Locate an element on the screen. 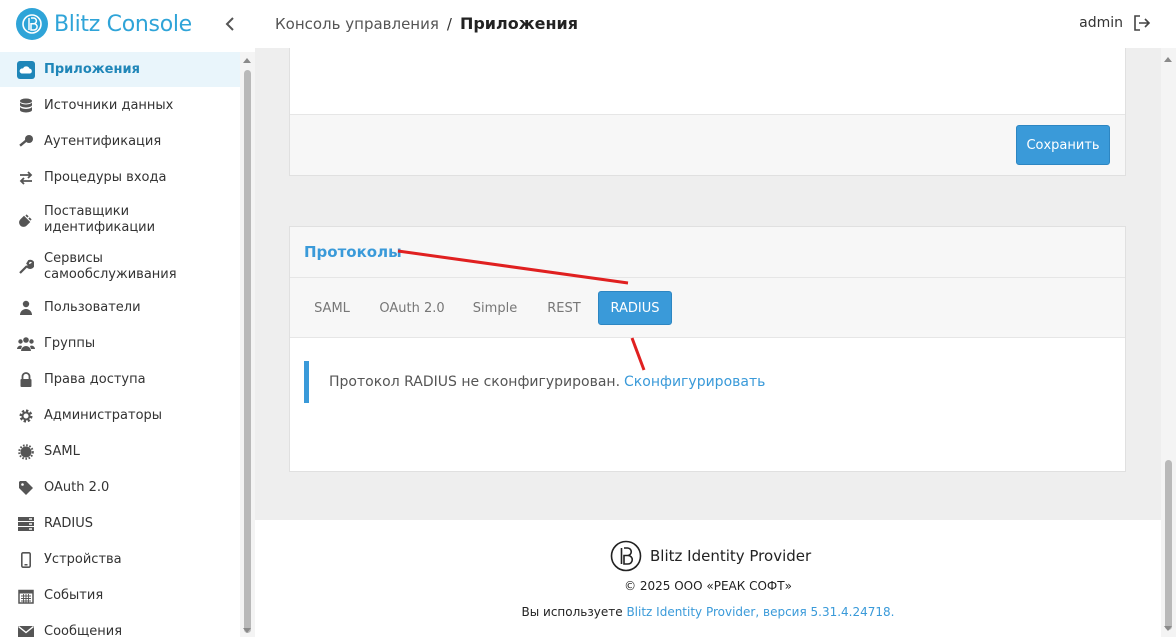  sidebar-item-authentication: Аутентификация is located at coordinates (120, 142).